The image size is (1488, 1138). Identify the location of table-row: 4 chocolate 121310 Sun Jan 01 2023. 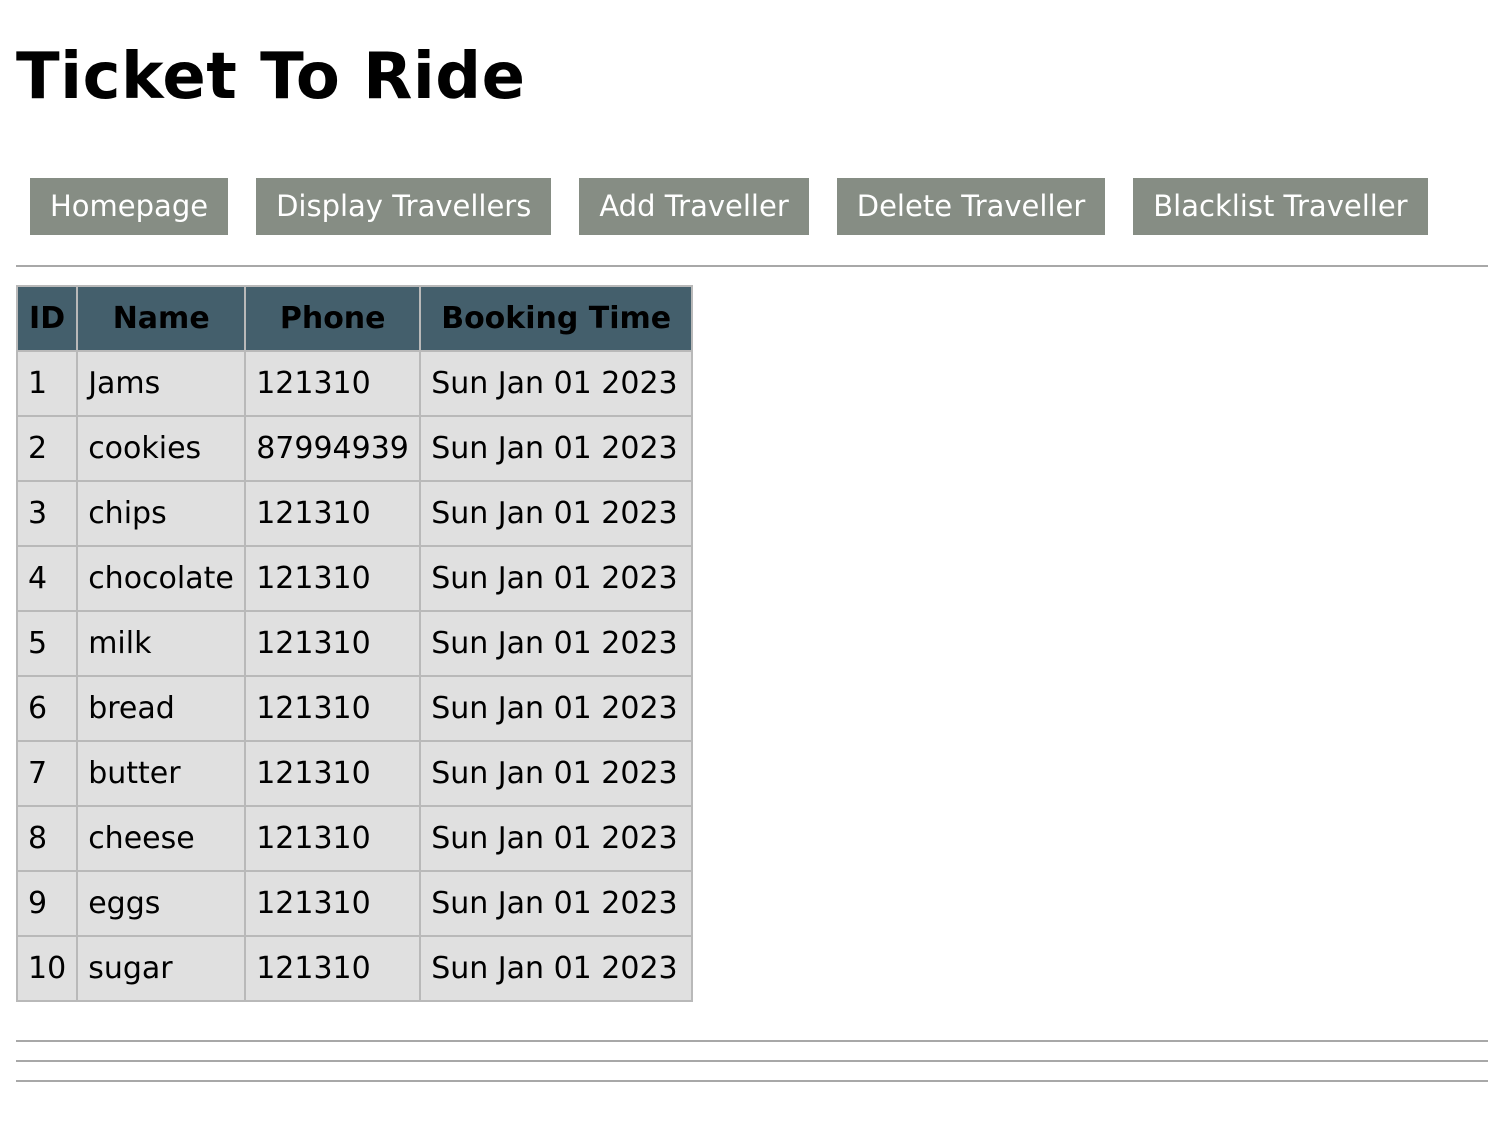
(354, 578).